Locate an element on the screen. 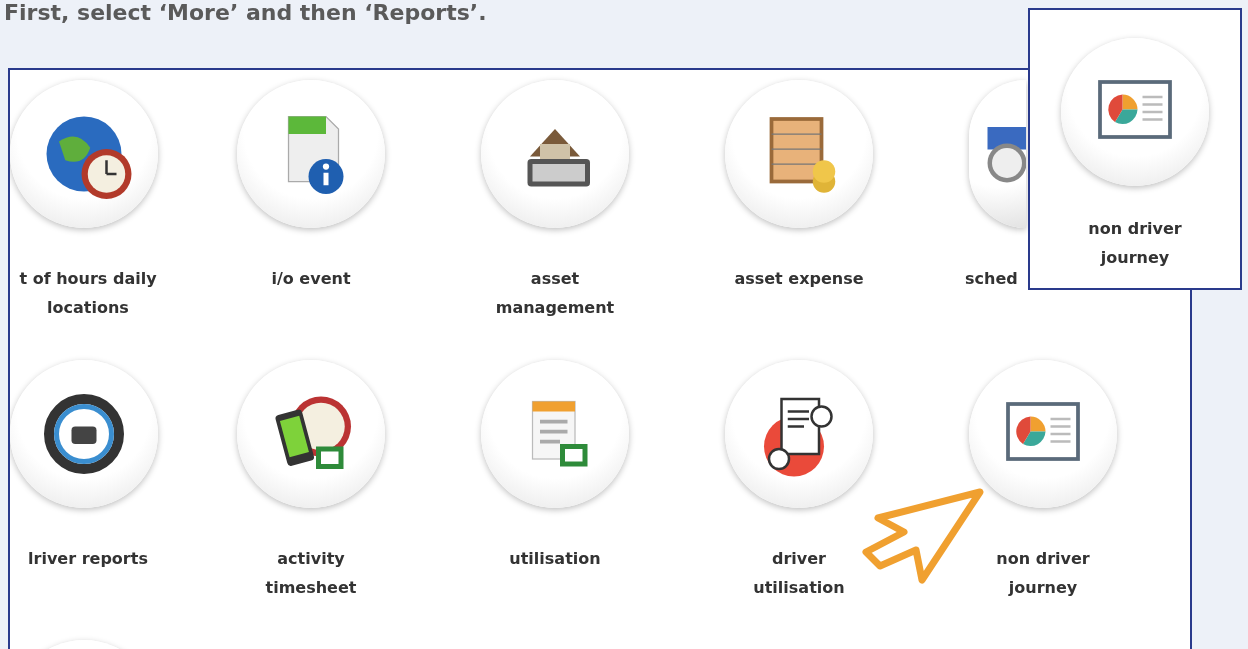  report-label: driver utilisation is located at coordinates (799, 573).